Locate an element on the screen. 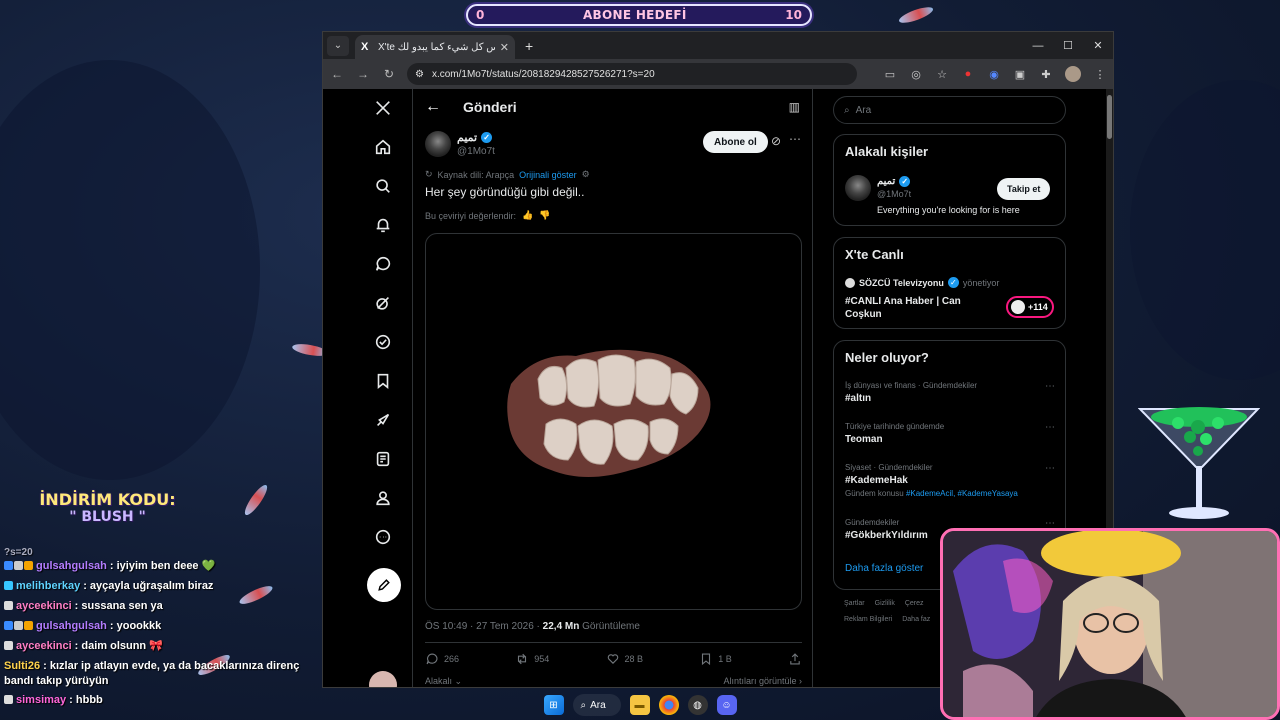 This screenshot has width=1280, height=720. taskbar-search: ⌕ Ara is located at coordinates (596, 705).